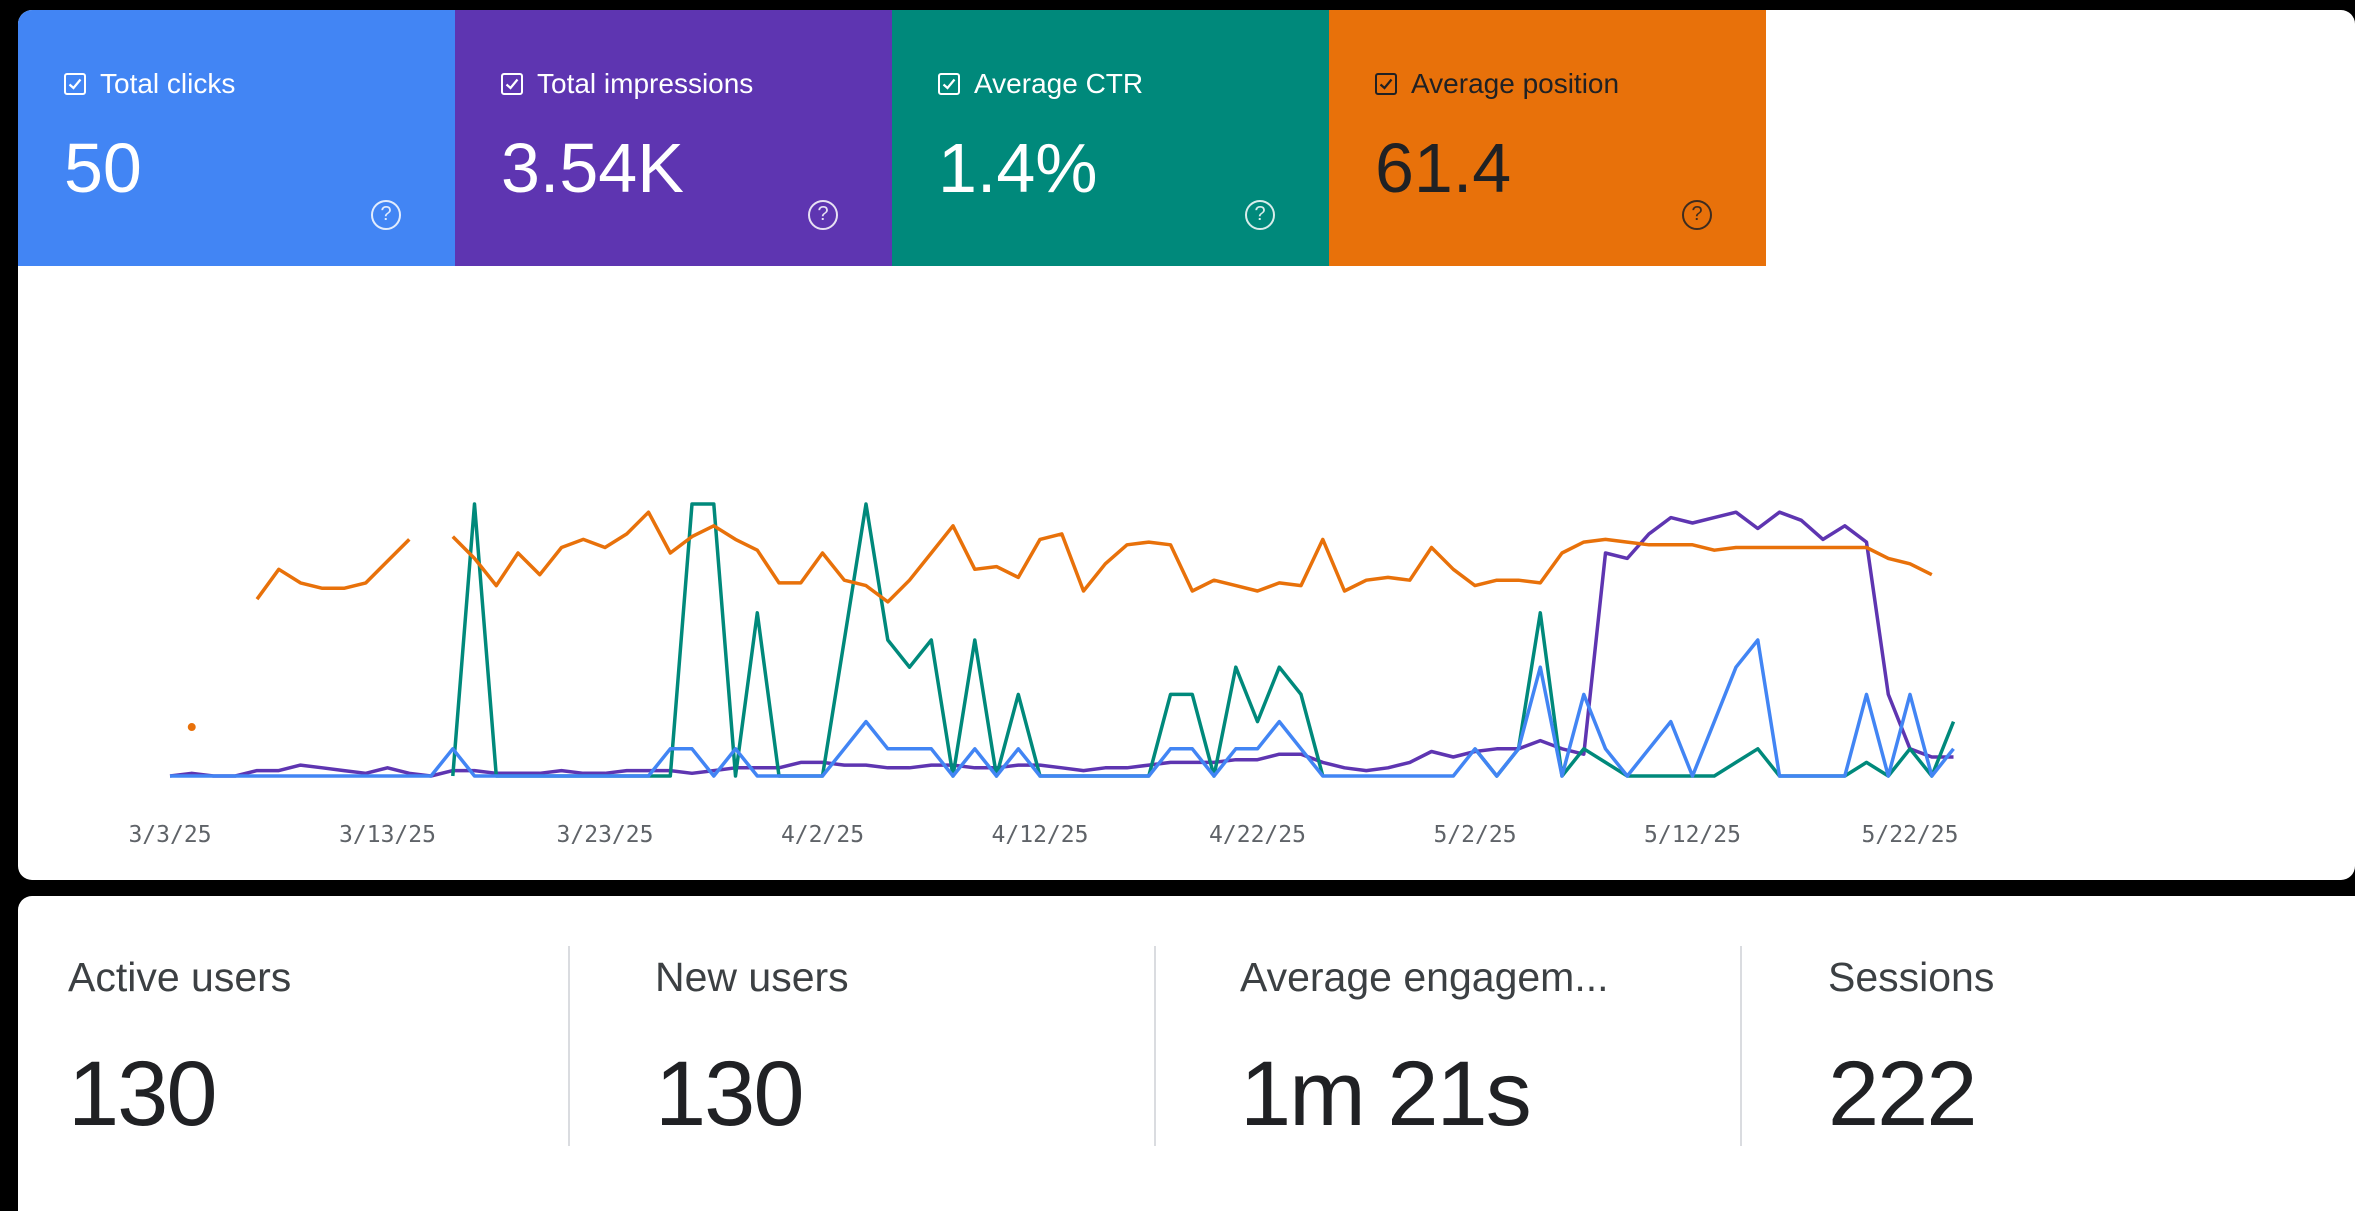  I want to click on metric-label: Active users, so click(180, 977).